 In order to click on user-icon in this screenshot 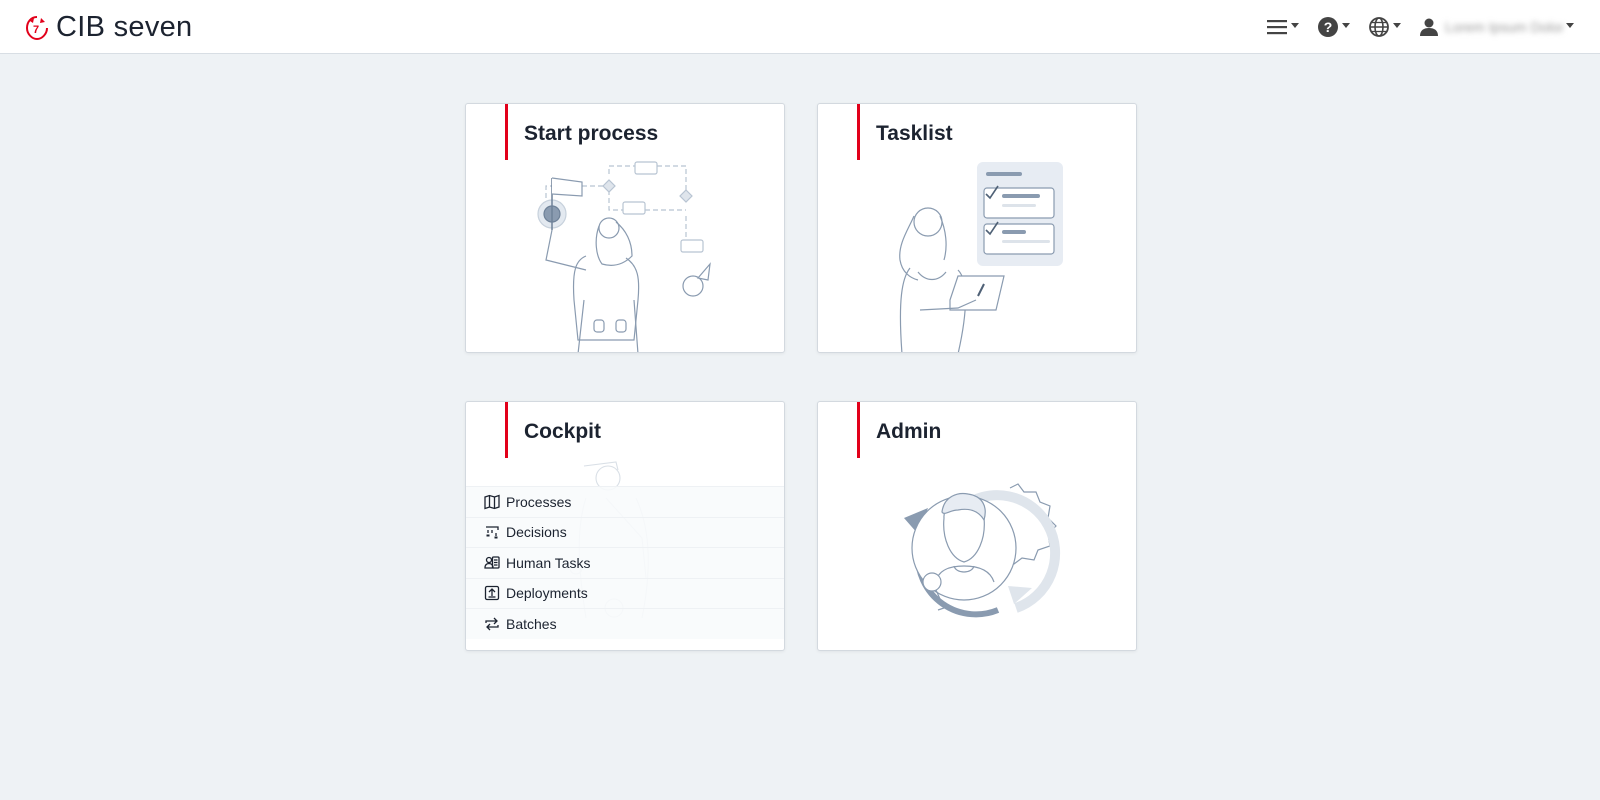, I will do `click(1429, 27)`.